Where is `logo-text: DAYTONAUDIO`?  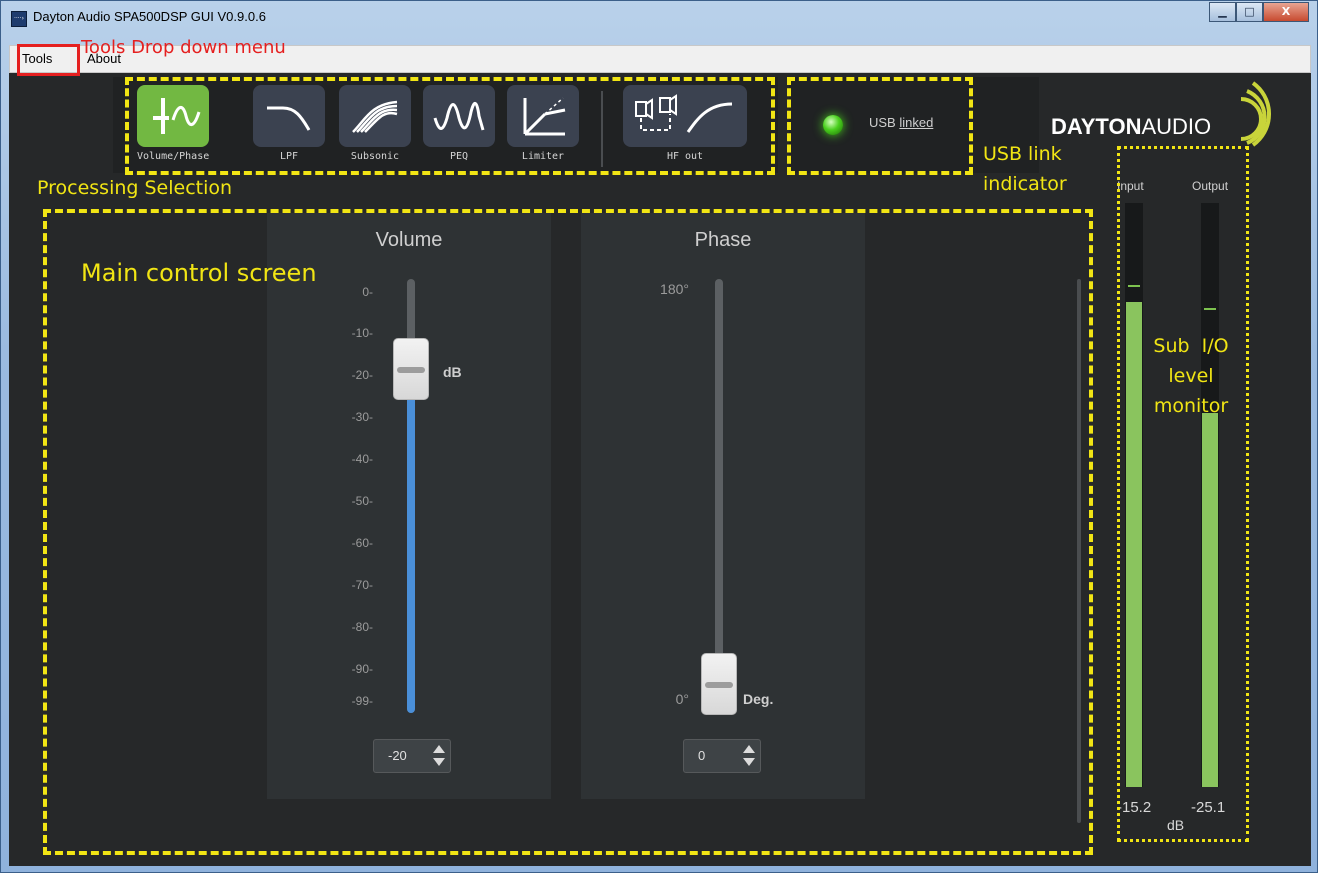
logo-text: DAYTONAUDIO is located at coordinates (1131, 127).